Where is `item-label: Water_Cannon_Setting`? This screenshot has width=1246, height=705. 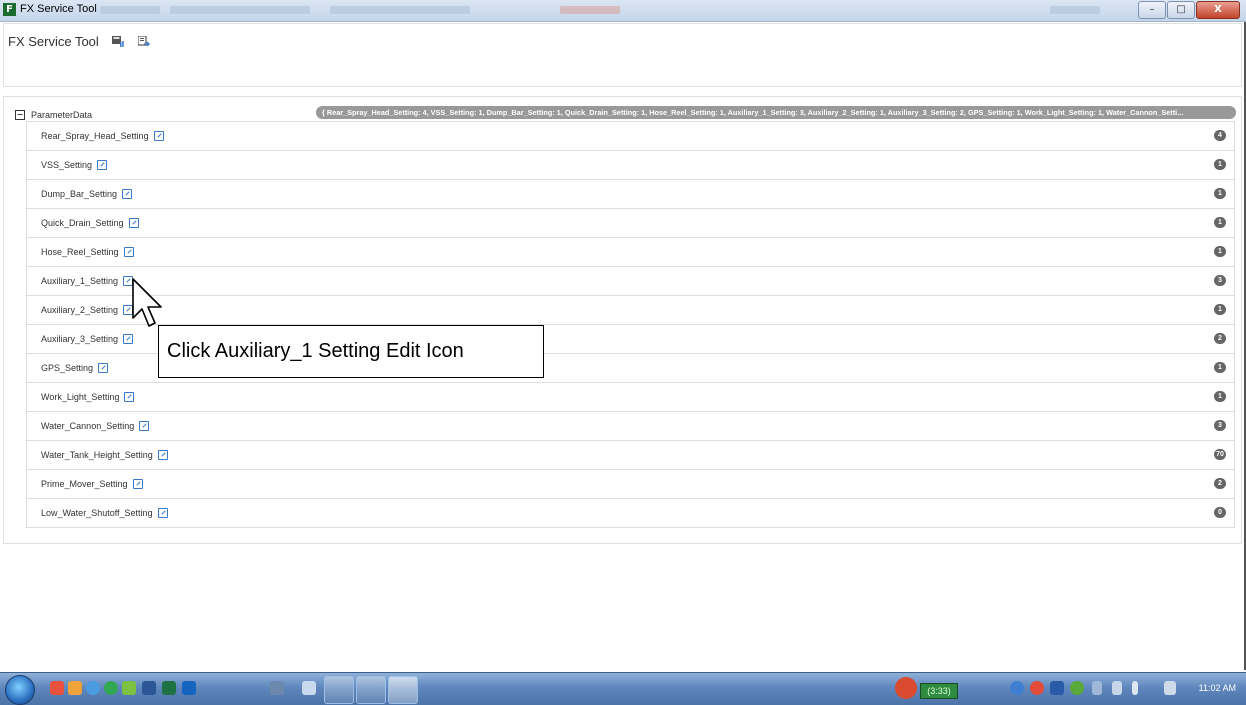
item-label: Water_Cannon_Setting is located at coordinates (88, 426).